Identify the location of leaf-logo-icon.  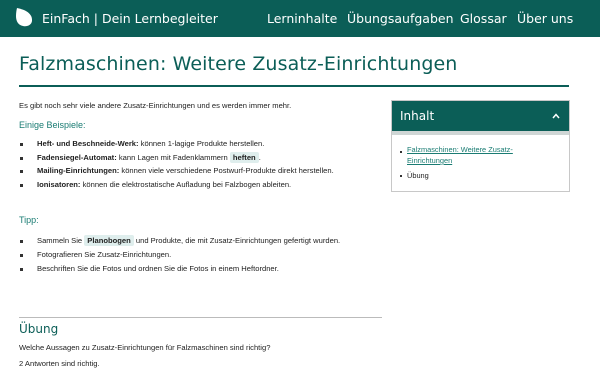
(24, 17).